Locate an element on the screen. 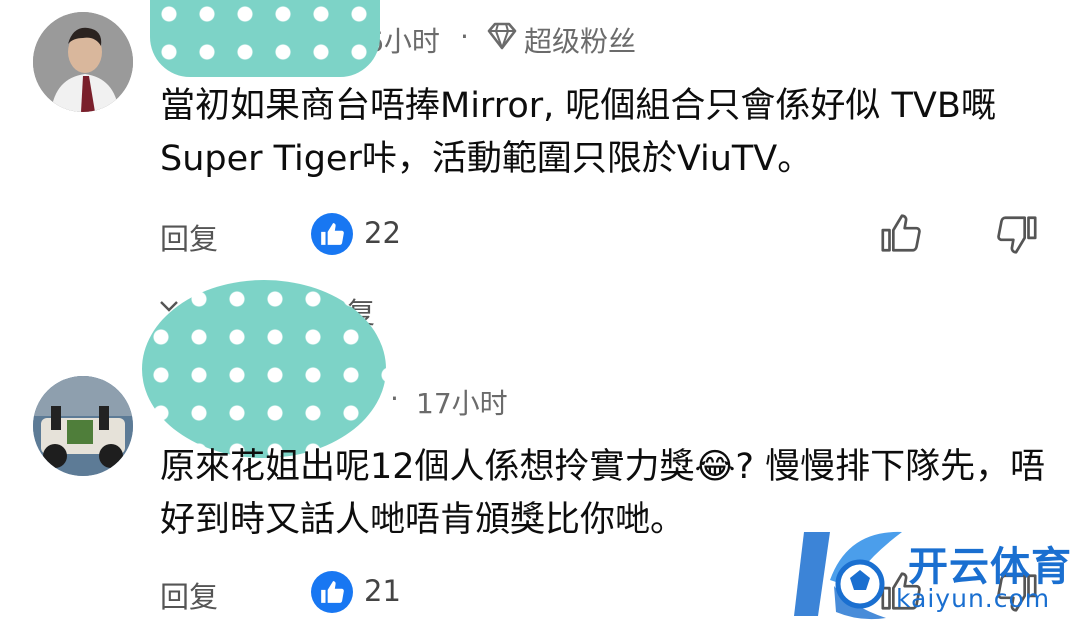 The width and height of the screenshot is (1080, 628). kaiyun-logo-icon is located at coordinates (848, 575).